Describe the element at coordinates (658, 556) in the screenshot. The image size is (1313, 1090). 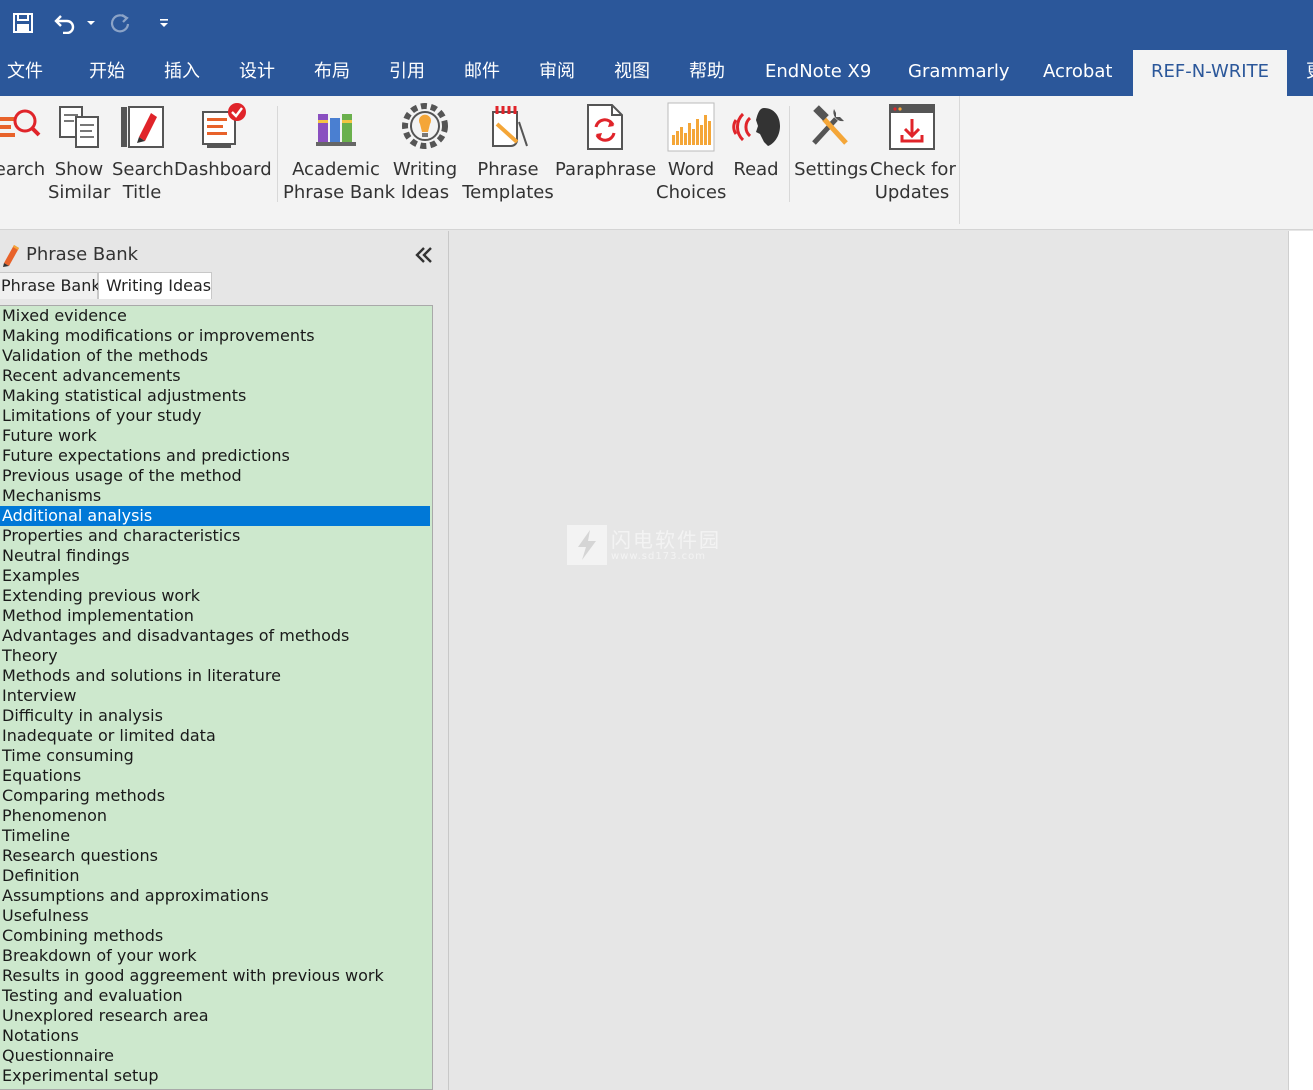
I see `watermark-url: www.sd173.com` at that location.